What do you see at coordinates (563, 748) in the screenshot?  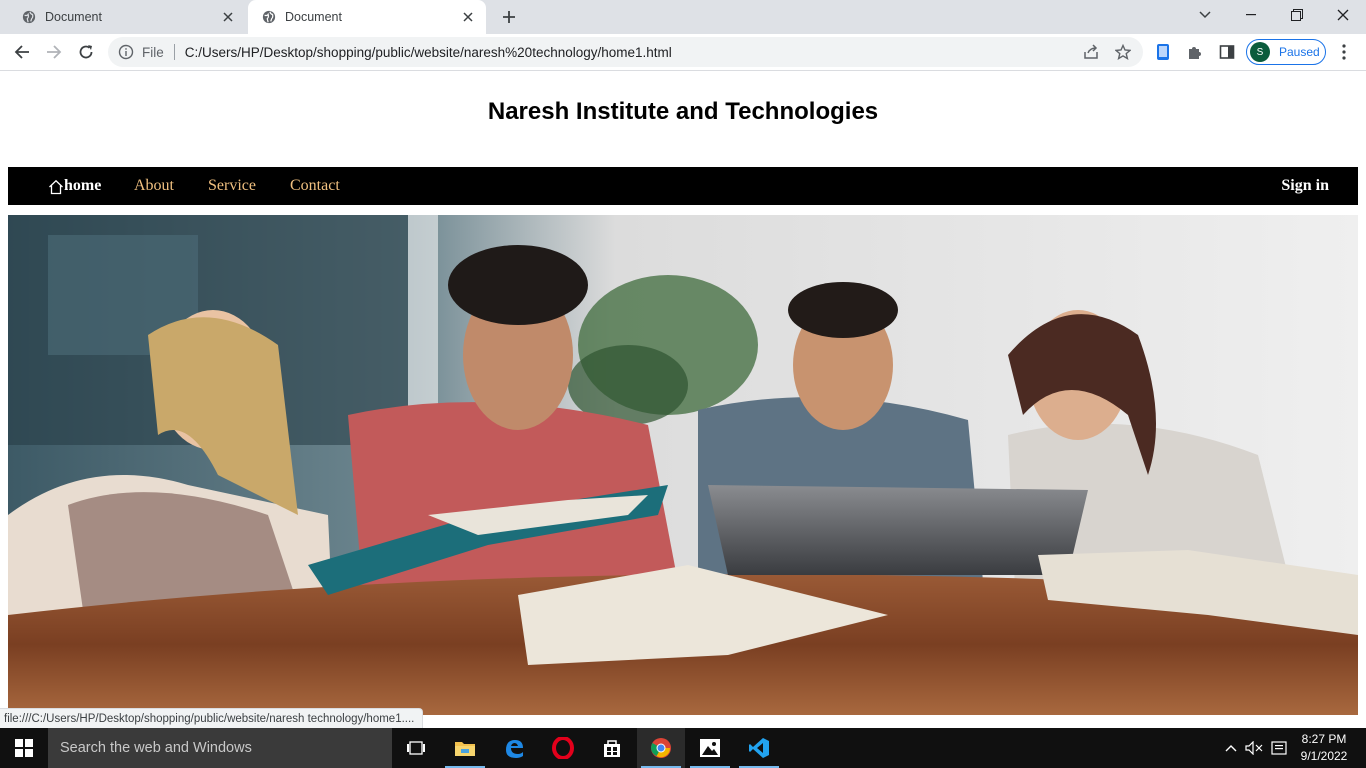 I see `opera-icon` at bounding box center [563, 748].